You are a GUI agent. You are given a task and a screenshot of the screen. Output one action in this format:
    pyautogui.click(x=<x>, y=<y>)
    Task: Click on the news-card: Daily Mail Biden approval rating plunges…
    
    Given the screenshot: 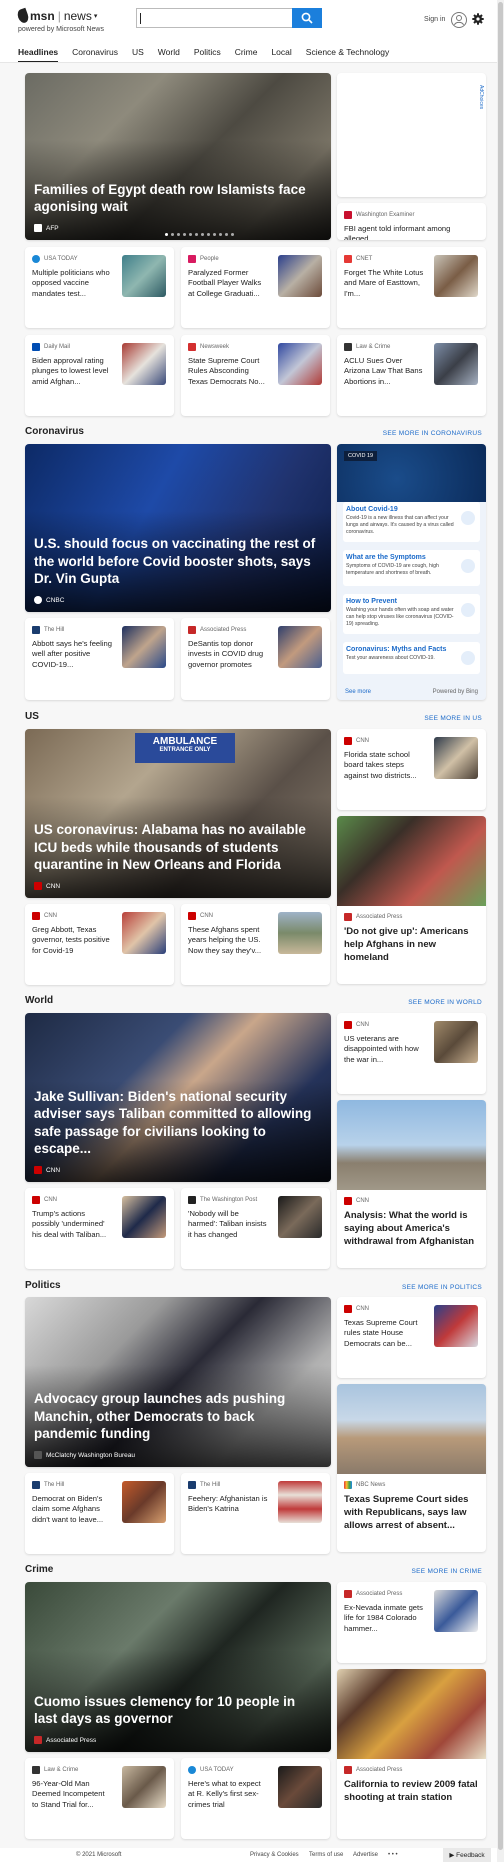 What is the action you would take?
    pyautogui.click(x=99, y=375)
    